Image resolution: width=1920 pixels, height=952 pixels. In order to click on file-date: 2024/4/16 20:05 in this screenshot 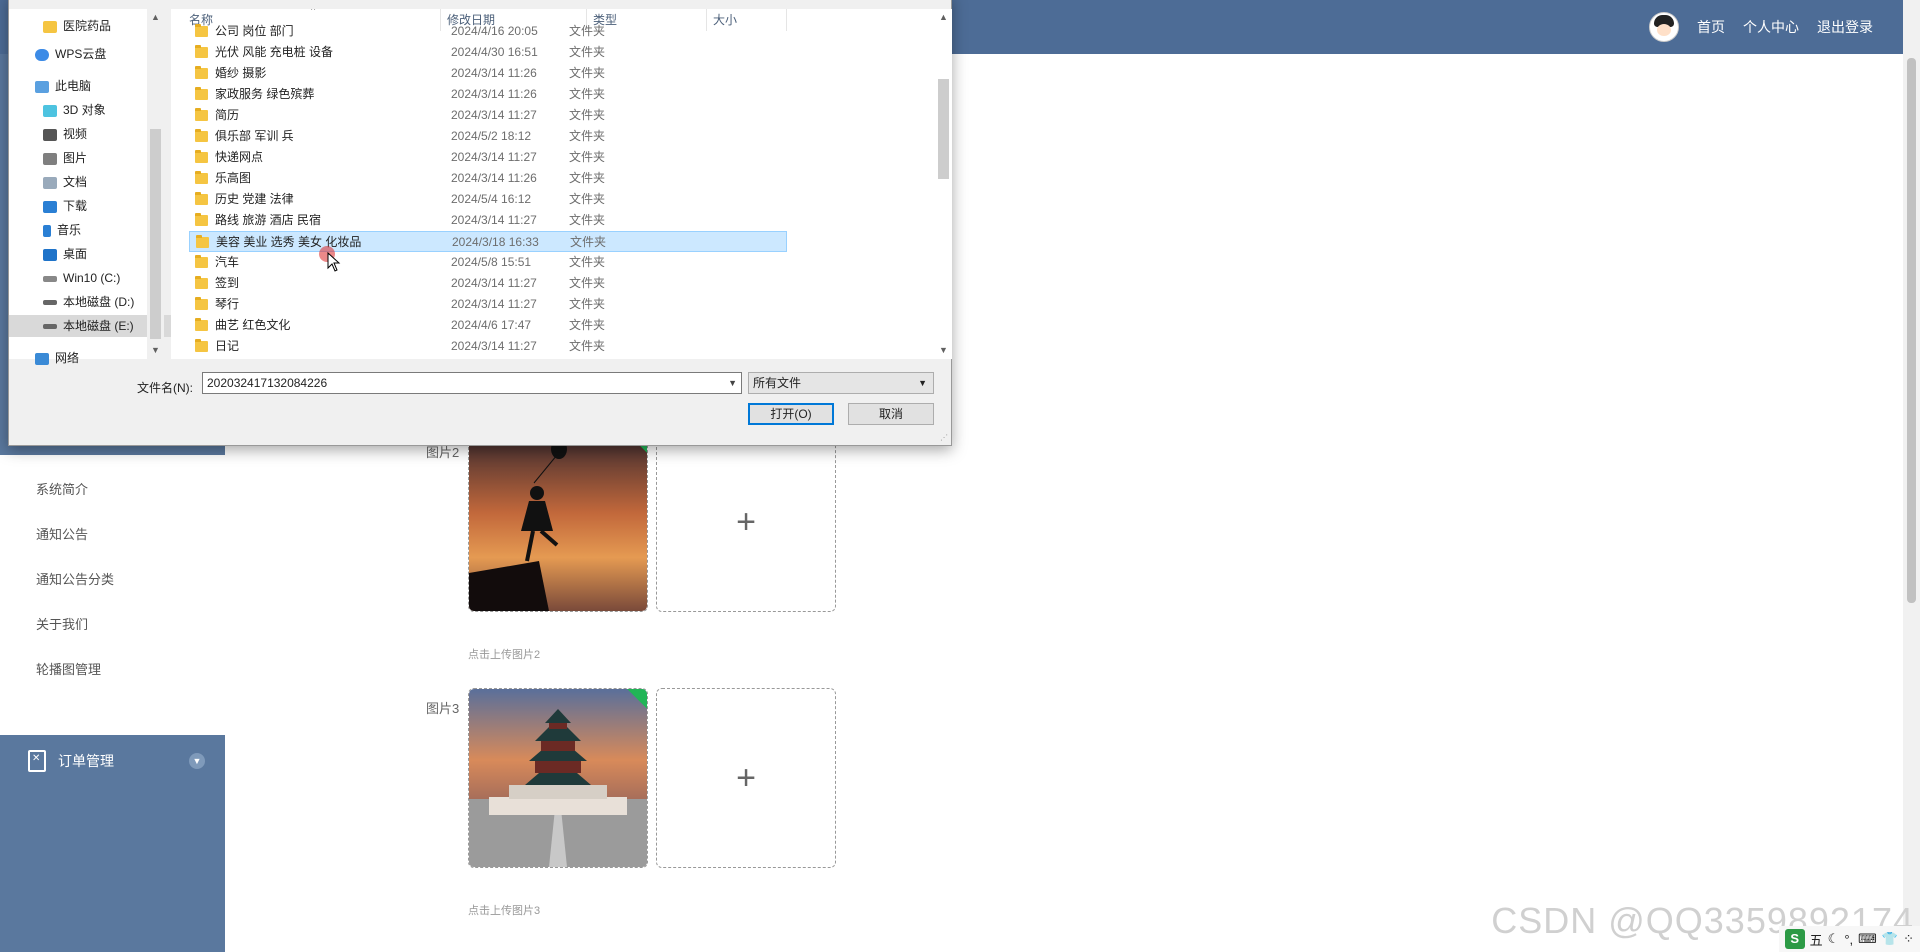, I will do `click(494, 31)`.